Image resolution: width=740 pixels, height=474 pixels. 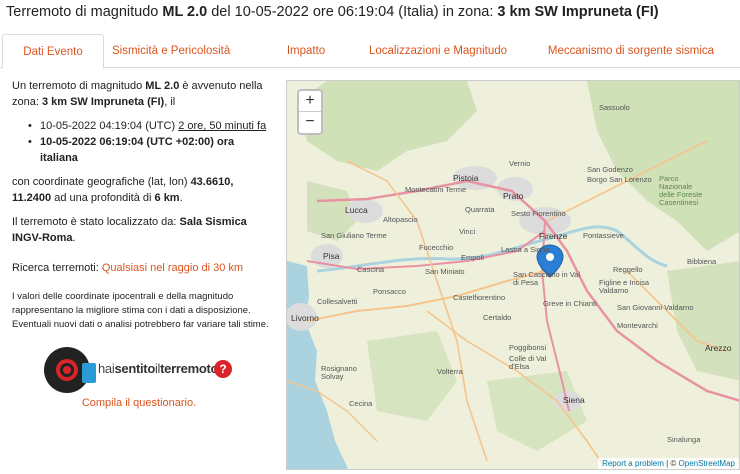 What do you see at coordinates (702, 261) in the screenshot?
I see `map-label: Bibbiena` at bounding box center [702, 261].